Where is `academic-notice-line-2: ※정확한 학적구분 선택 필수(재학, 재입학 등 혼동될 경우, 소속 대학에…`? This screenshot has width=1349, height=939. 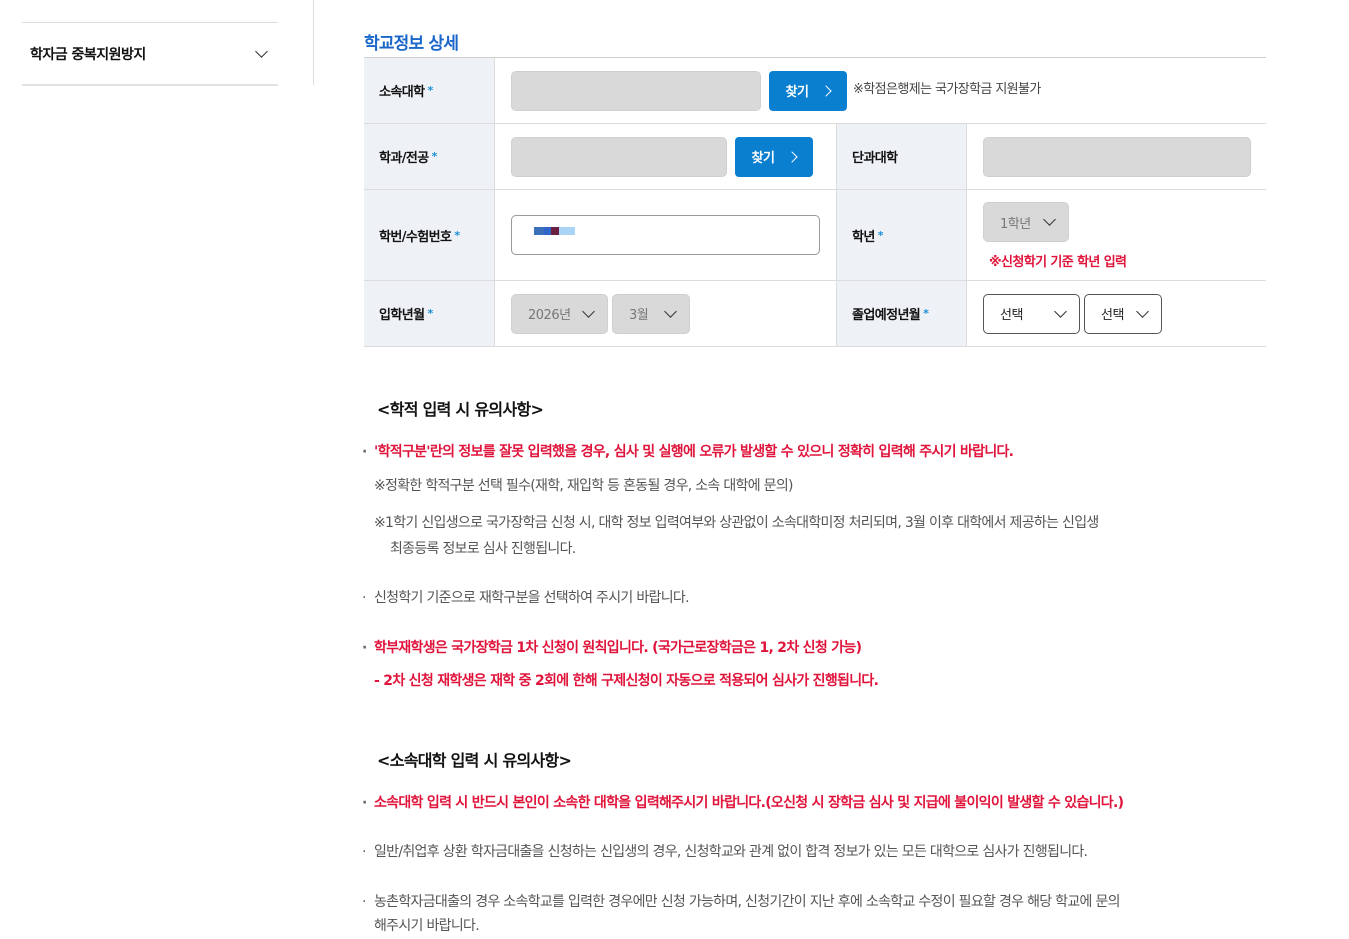 academic-notice-line-2: ※정확한 학적구분 선택 필수(재학, 재입학 등 혼동될 경우, 소속 대학에… is located at coordinates (583, 486).